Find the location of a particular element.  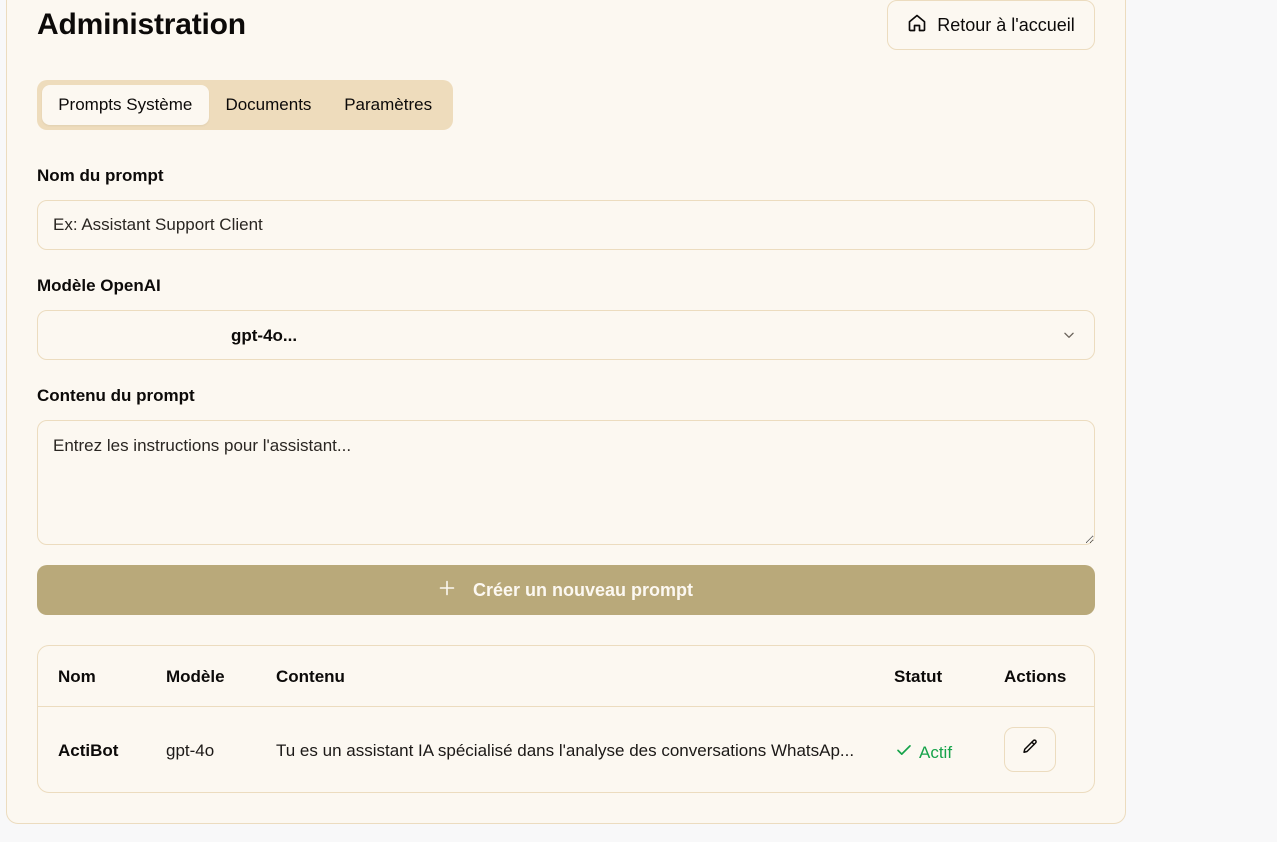

status-label: Actif is located at coordinates (936, 752).